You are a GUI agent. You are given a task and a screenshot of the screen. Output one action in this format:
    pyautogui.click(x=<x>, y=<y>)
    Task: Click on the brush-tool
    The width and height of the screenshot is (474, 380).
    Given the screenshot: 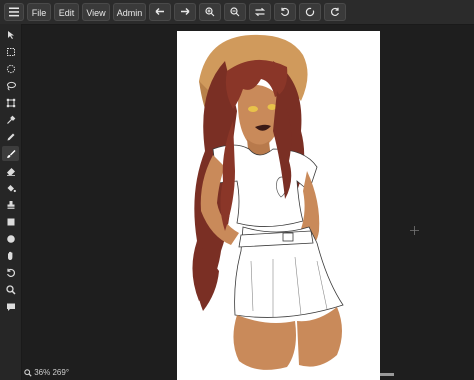 What is the action you would take?
    pyautogui.click(x=10, y=153)
    